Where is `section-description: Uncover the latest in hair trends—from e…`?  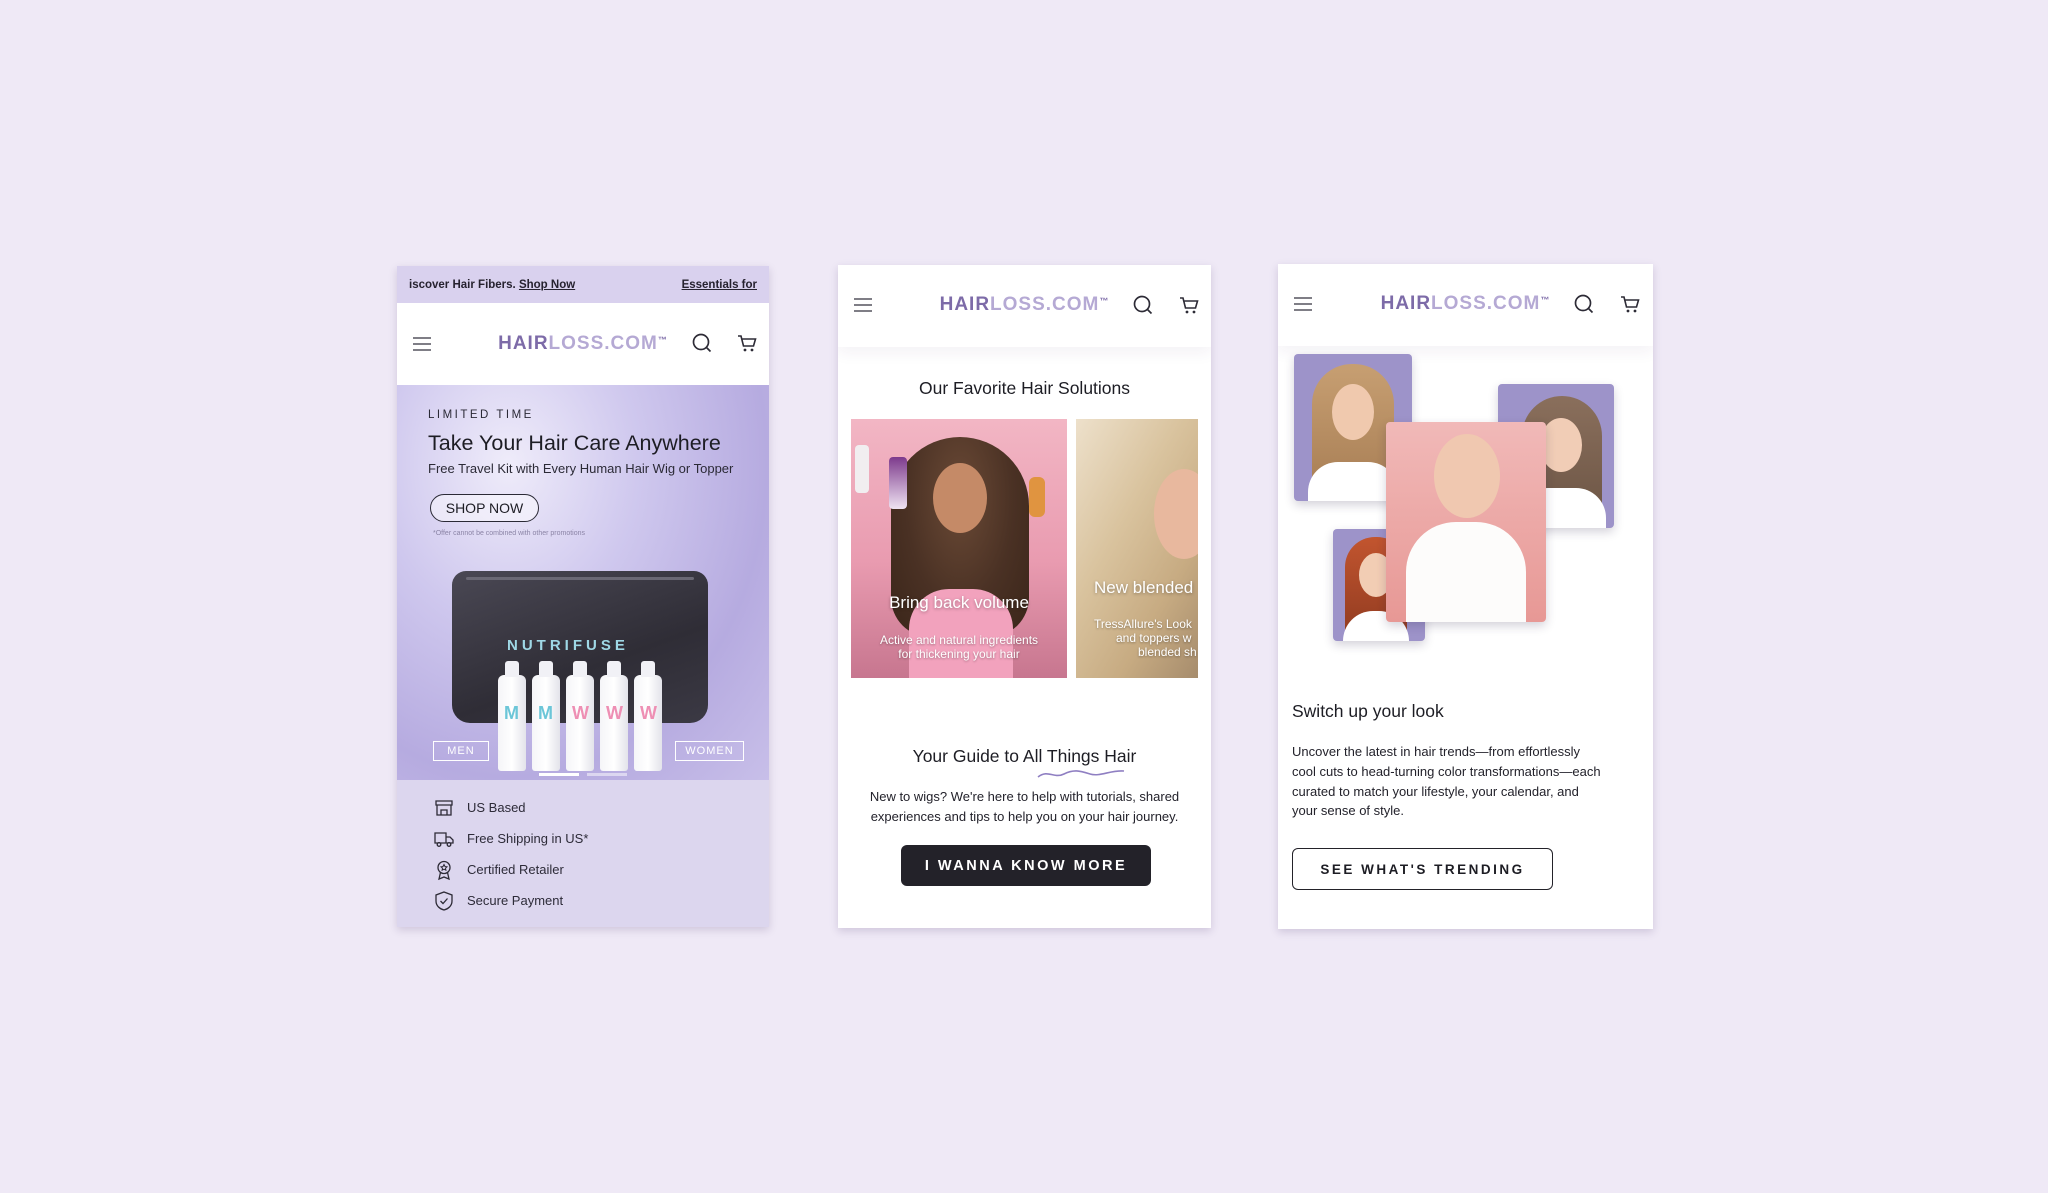
section-description: Uncover the latest in hair trends—from e… is located at coordinates (1467, 781).